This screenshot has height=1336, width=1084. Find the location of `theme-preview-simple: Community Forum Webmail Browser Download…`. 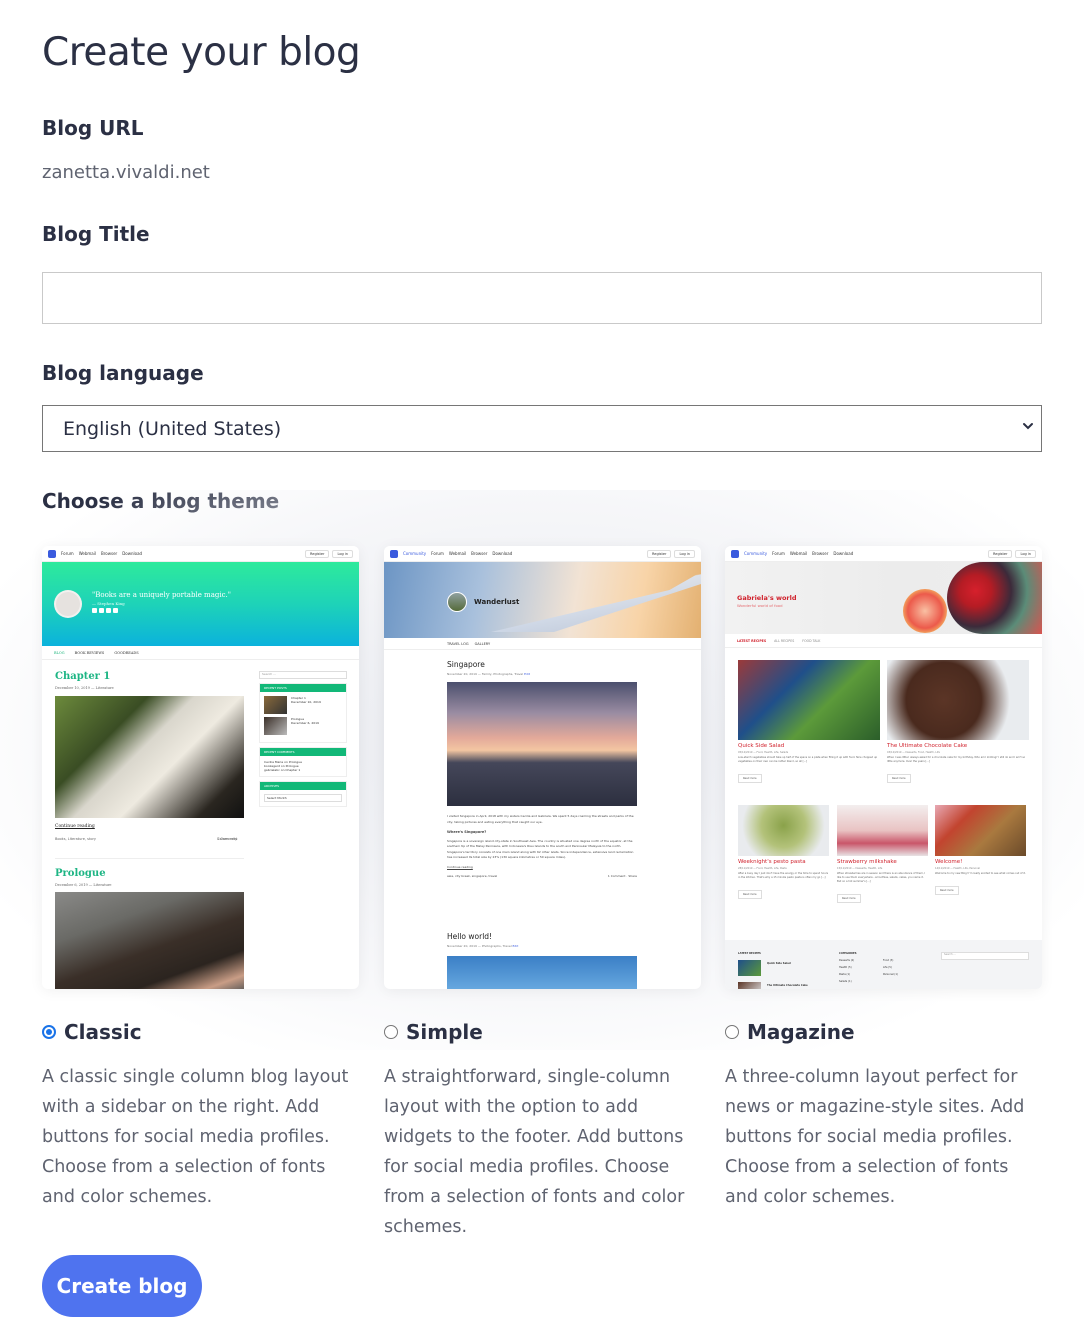

theme-preview-simple: Community Forum Webmail Browser Download… is located at coordinates (542, 767).